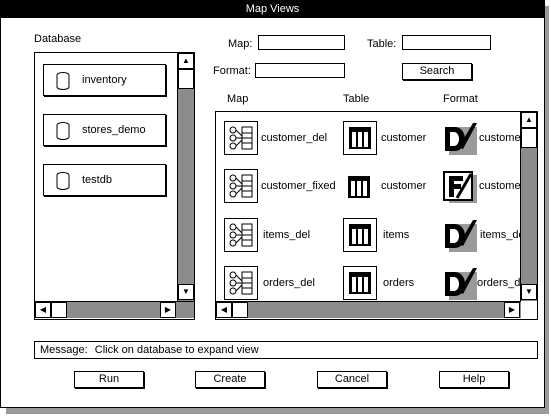 The image size is (551, 416). Describe the element at coordinates (294, 138) in the screenshot. I see `map-name: customer_del` at that location.